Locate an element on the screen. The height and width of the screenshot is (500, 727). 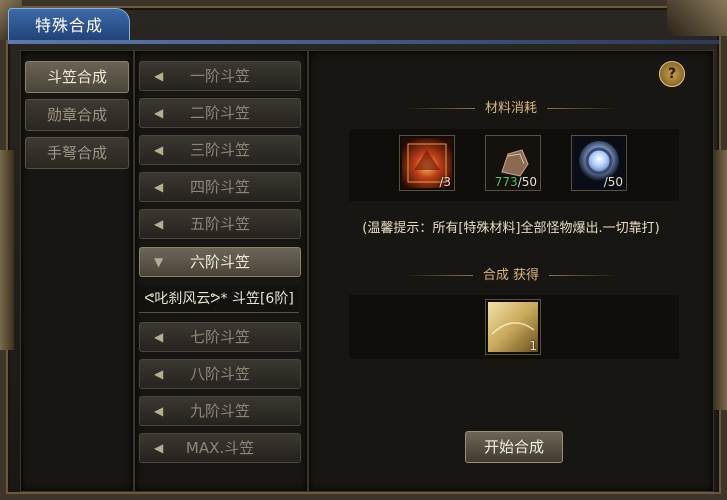
materials-header: 材料消耗 is located at coordinates (511, 109).